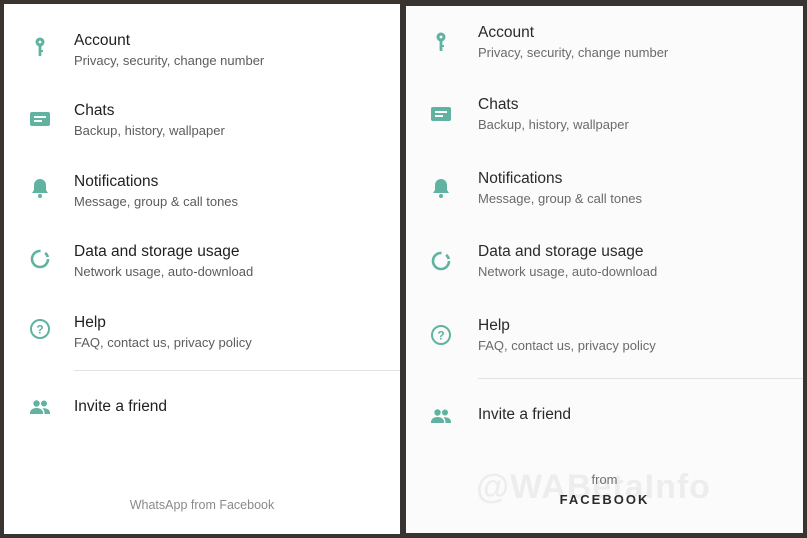  What do you see at coordinates (604, 479) in the screenshot?
I see `footer-from-label: from` at bounding box center [604, 479].